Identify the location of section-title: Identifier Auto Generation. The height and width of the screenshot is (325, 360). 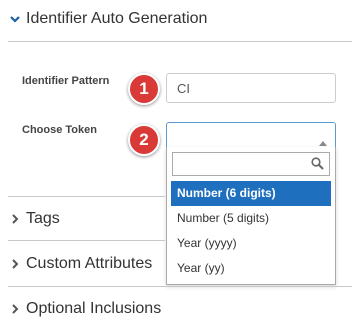
(117, 18).